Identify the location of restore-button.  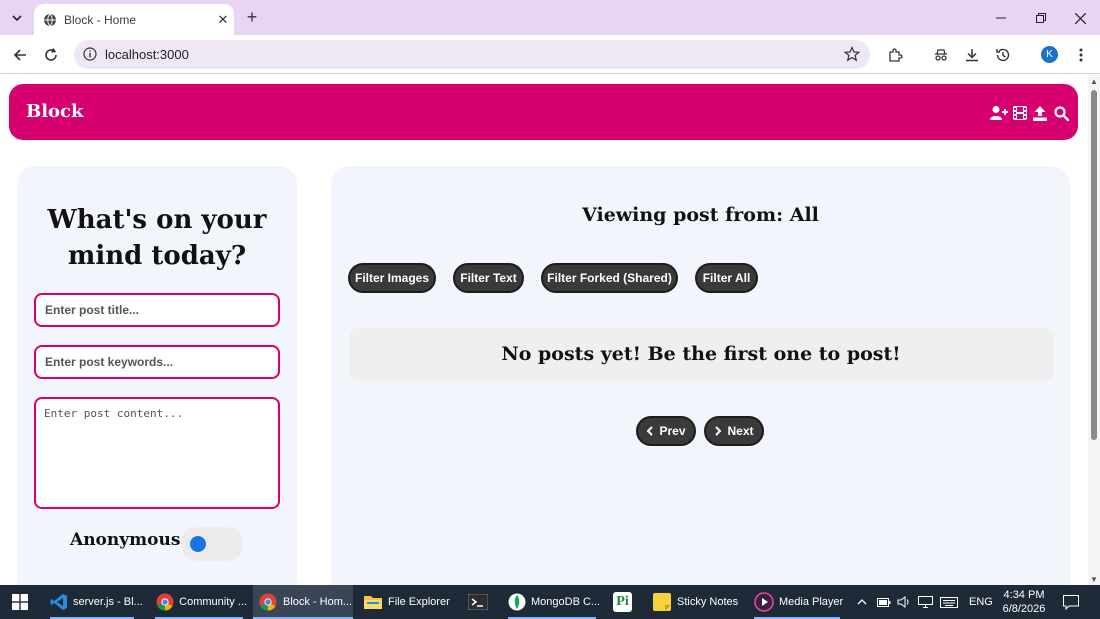
(1041, 18).